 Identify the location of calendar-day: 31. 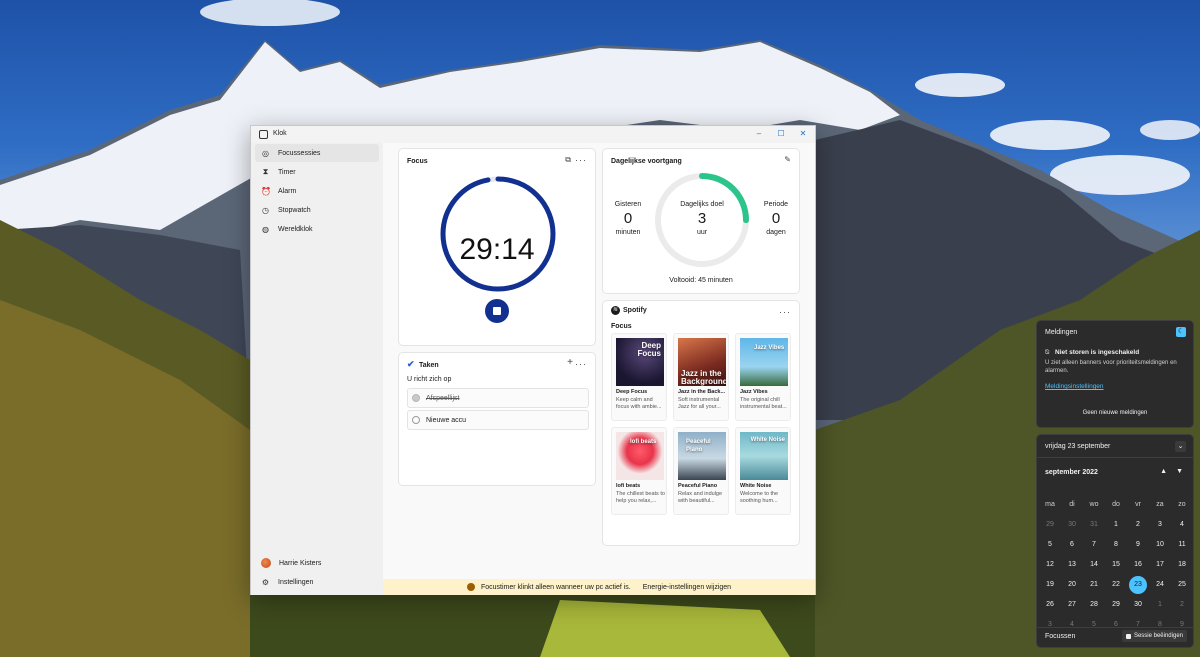
(1094, 525).